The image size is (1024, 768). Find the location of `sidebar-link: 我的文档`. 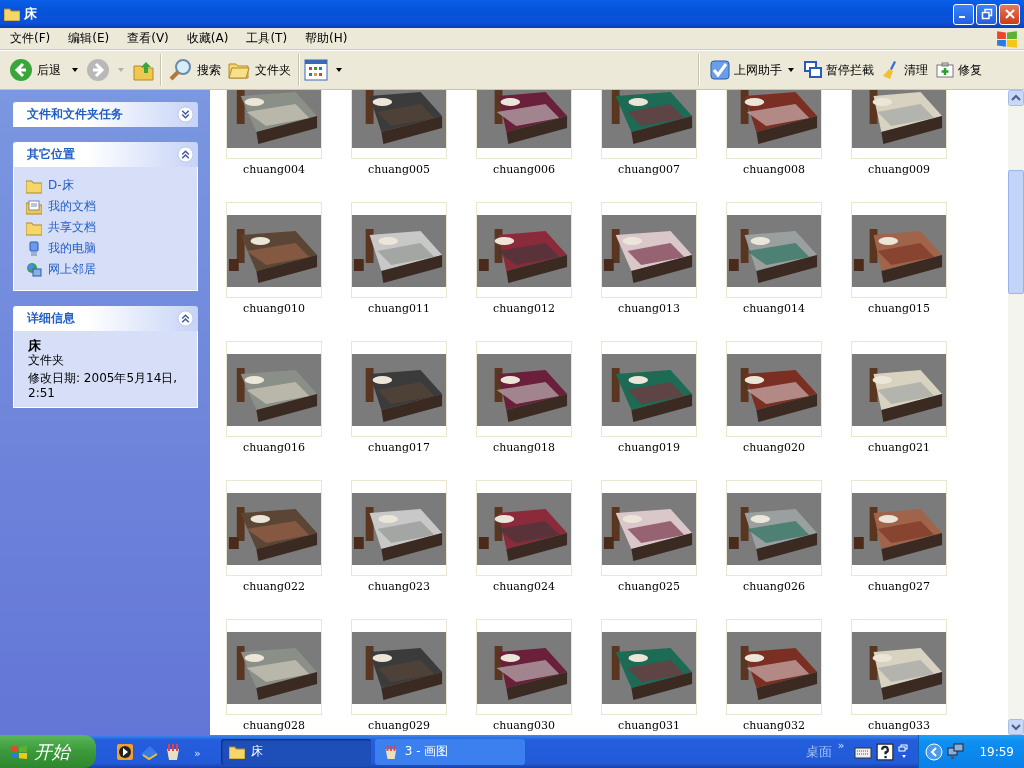

sidebar-link: 我的文档 is located at coordinates (72, 206).